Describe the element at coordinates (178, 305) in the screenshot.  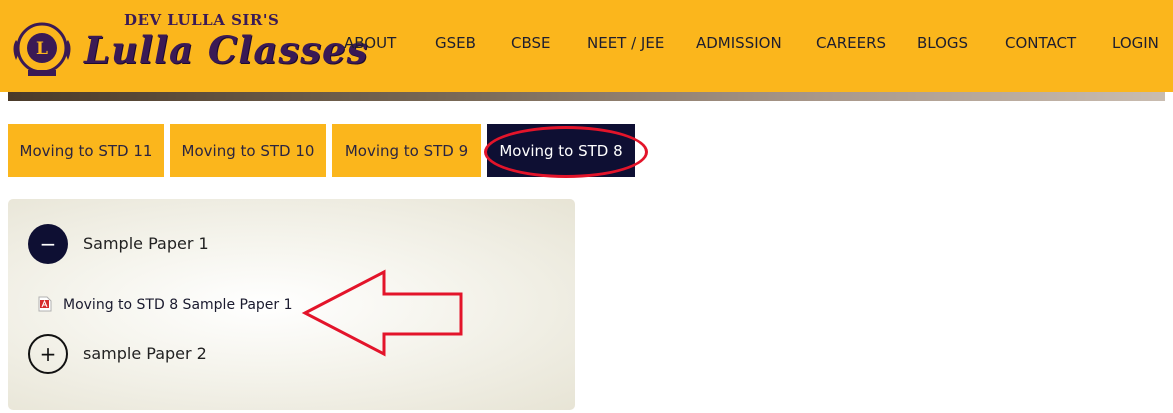
I see `file-link-std8-sample-paper-1: Moving to STD 8 Sample Paper 1` at that location.